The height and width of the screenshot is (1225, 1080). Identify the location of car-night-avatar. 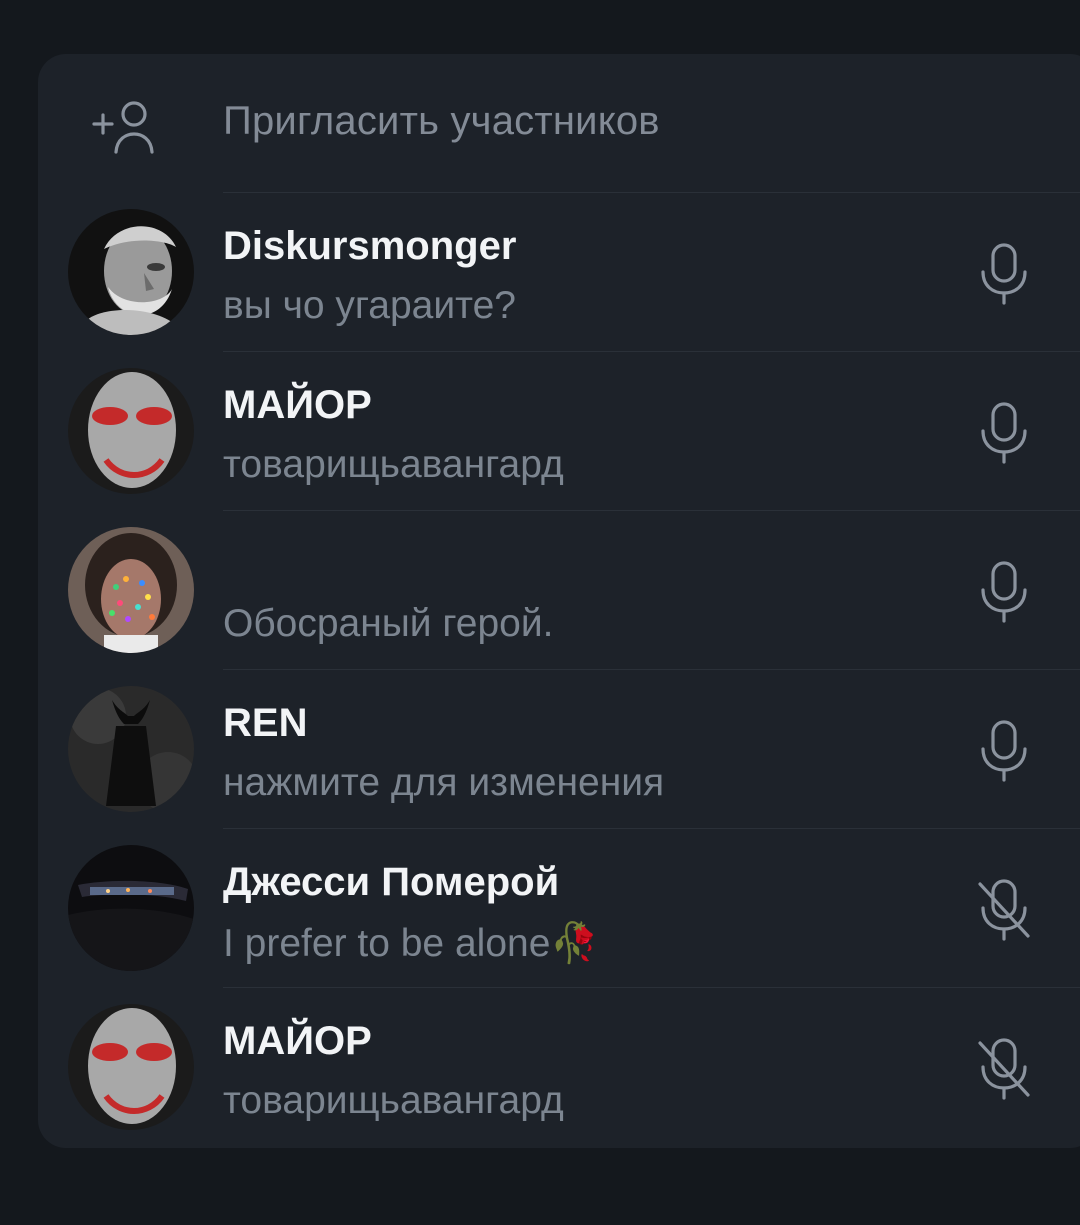
(131, 908).